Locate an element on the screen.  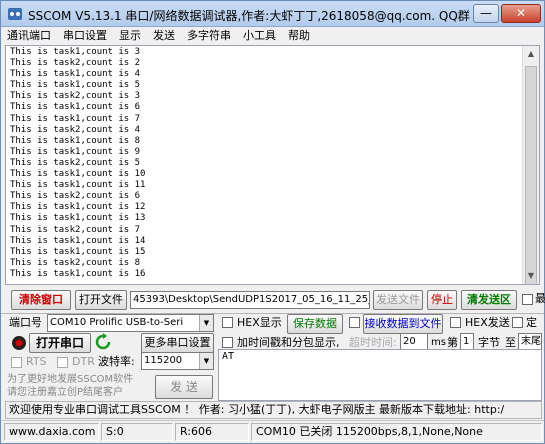
port-label: 端口号 is located at coordinates (25, 322).